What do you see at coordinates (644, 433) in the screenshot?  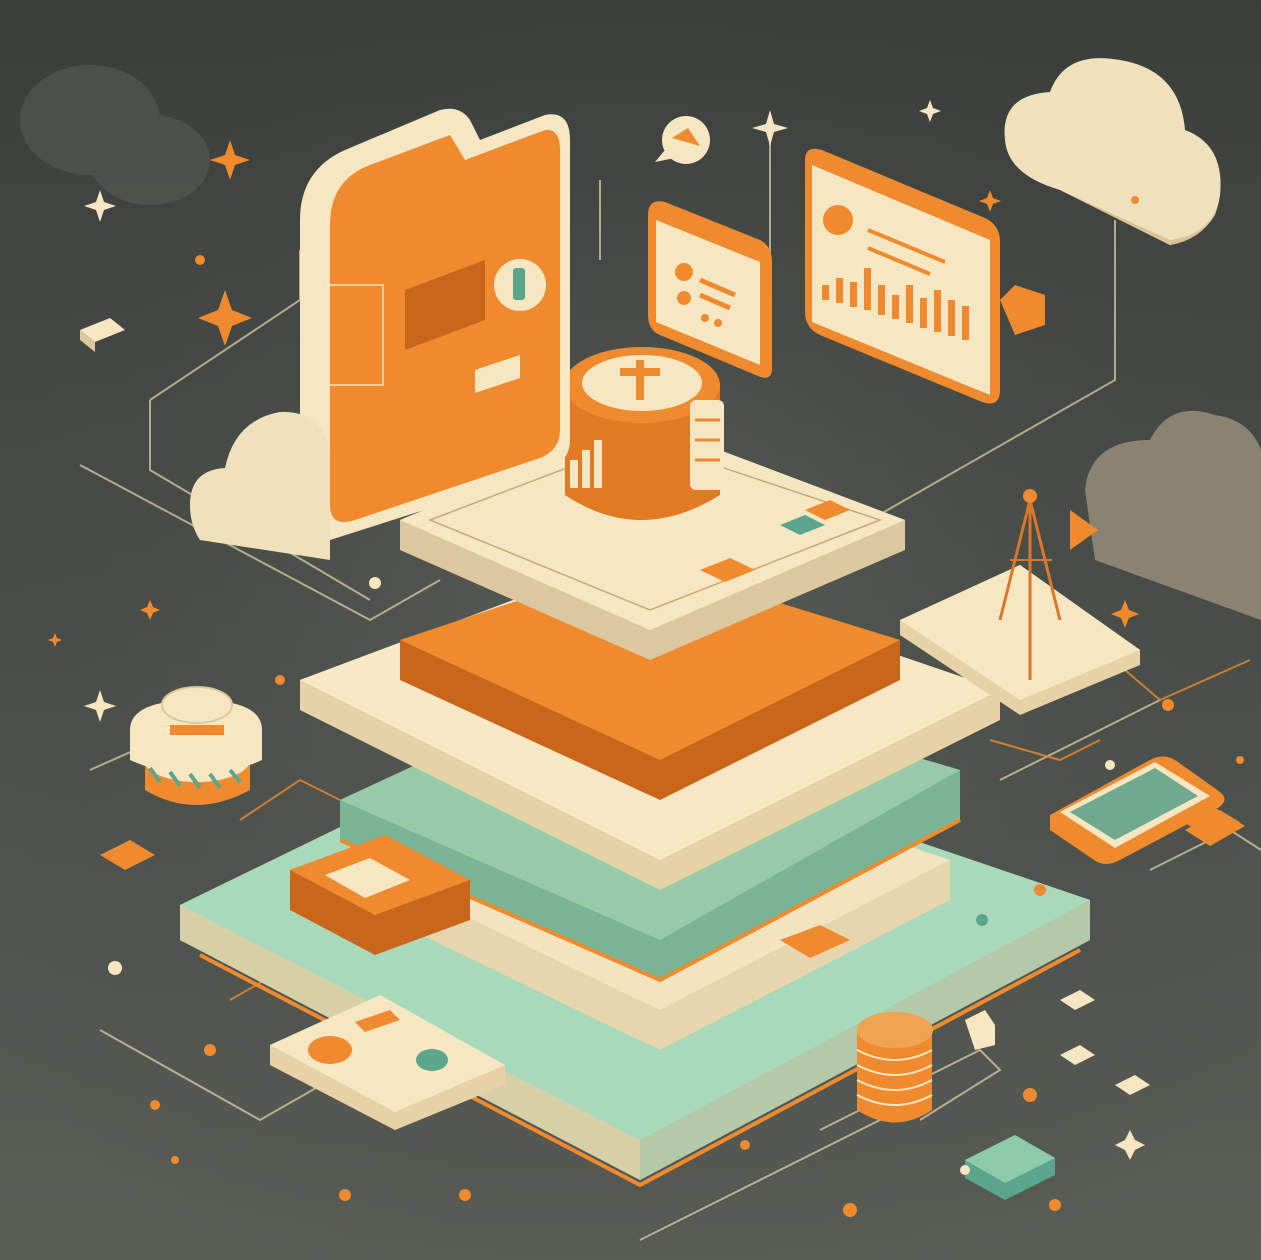 I see `database-cylinder` at bounding box center [644, 433].